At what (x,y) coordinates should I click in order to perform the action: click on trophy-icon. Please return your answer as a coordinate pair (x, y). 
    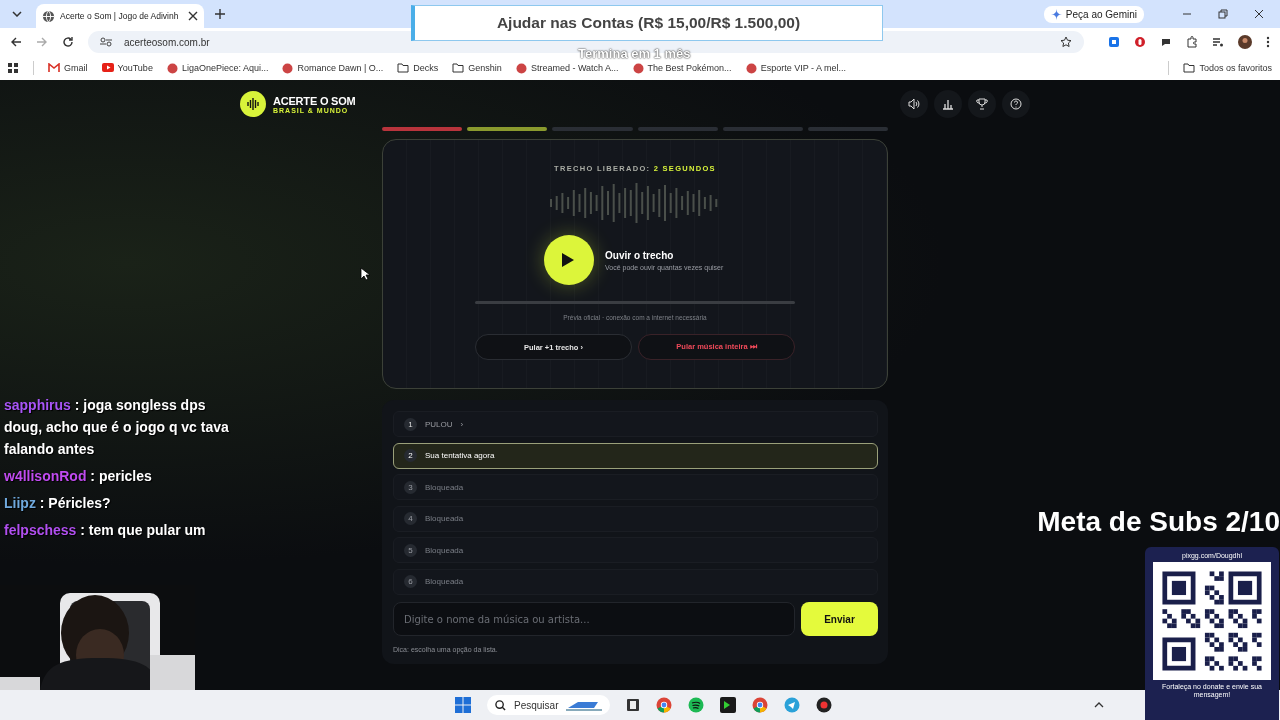
    Looking at the image, I should click on (982, 104).